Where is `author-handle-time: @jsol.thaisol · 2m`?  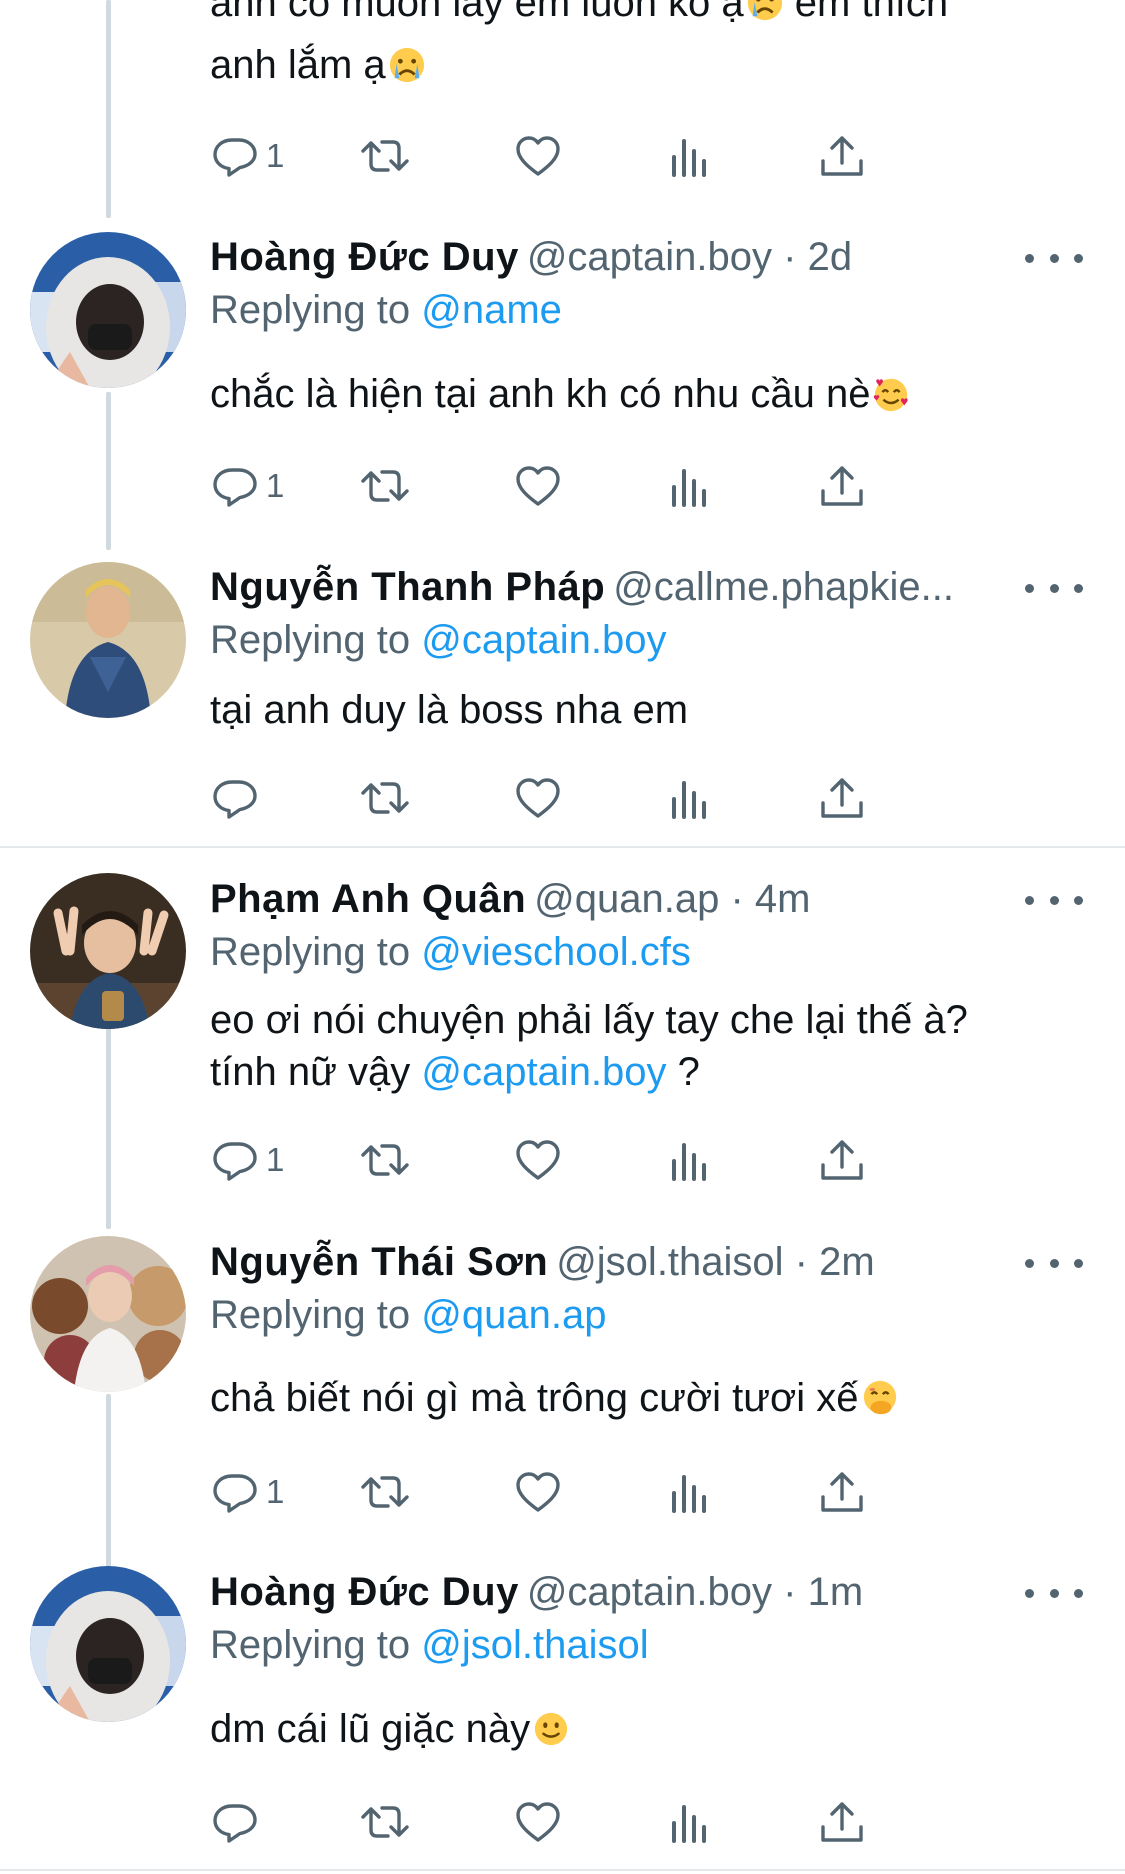 author-handle-time: @jsol.thaisol · 2m is located at coordinates (715, 1262).